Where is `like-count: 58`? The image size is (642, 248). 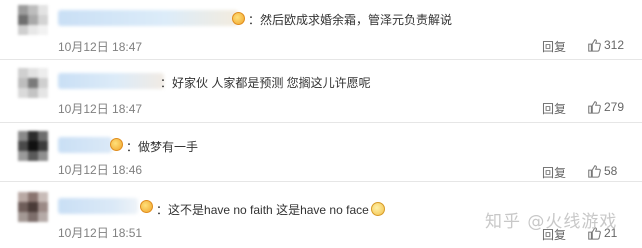 like-count: 58 is located at coordinates (611, 171).